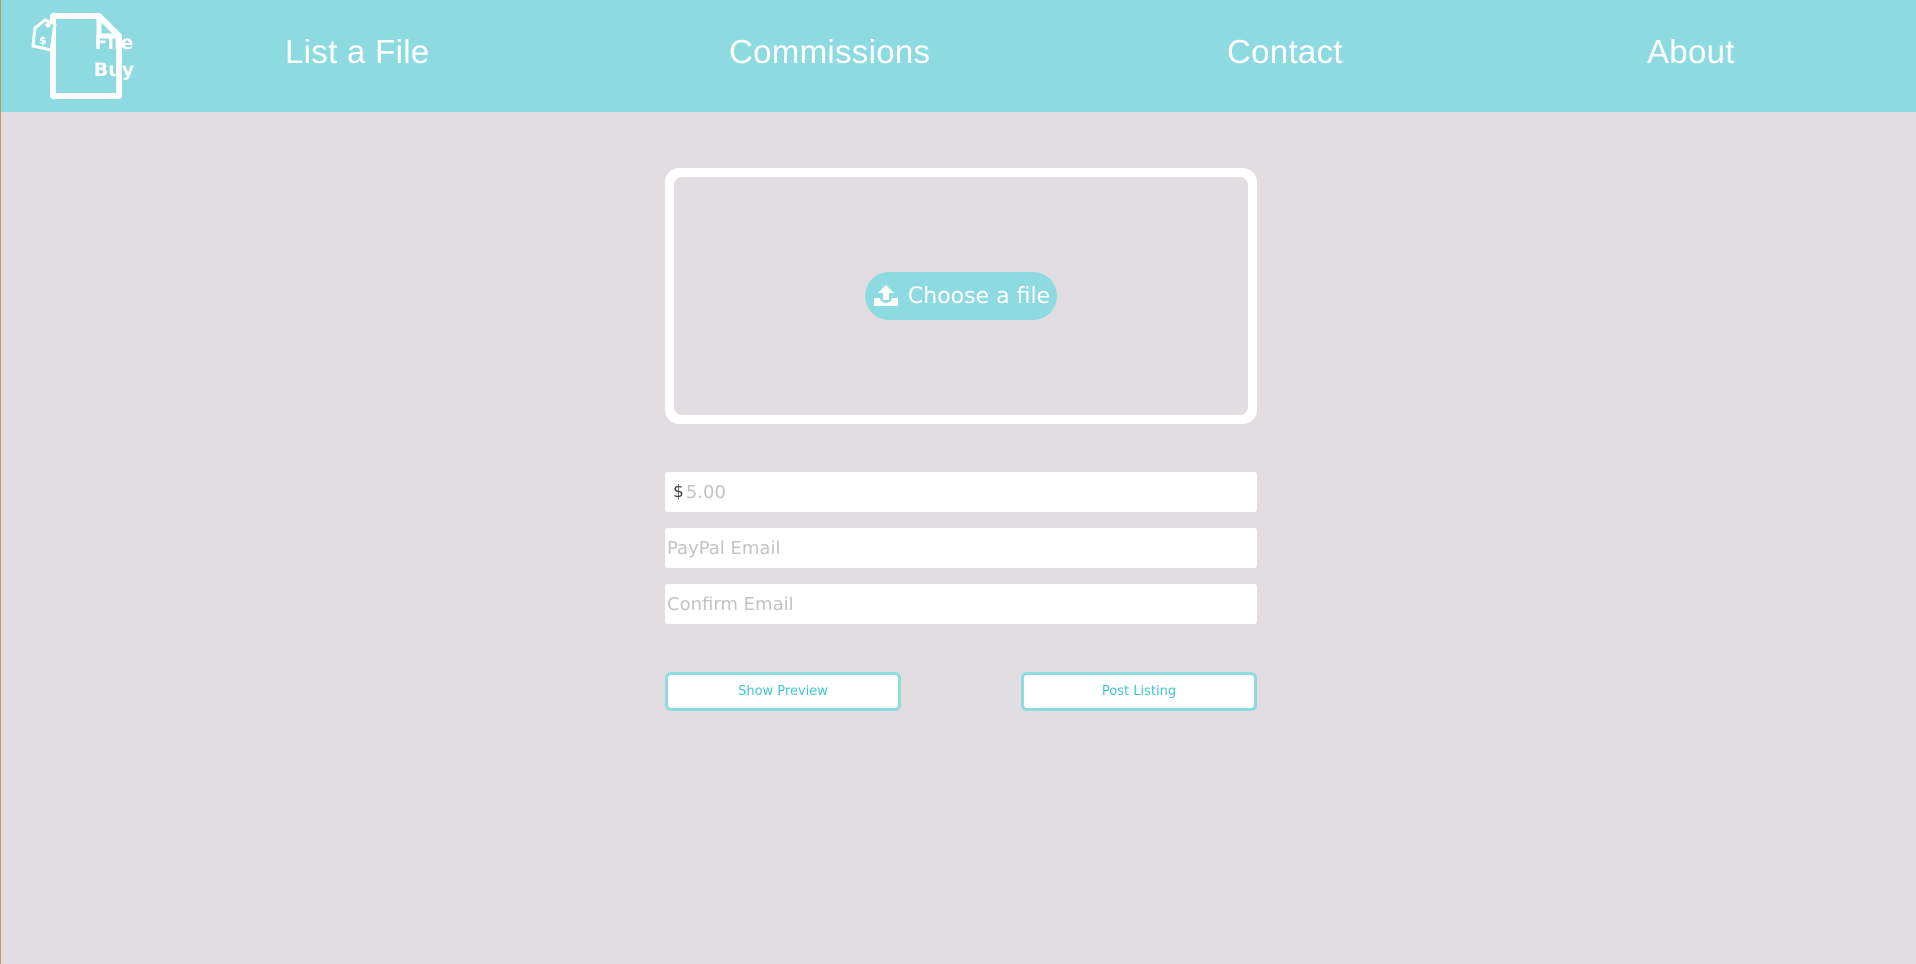  What do you see at coordinates (1691, 52) in the screenshot?
I see `nav-about: About` at bounding box center [1691, 52].